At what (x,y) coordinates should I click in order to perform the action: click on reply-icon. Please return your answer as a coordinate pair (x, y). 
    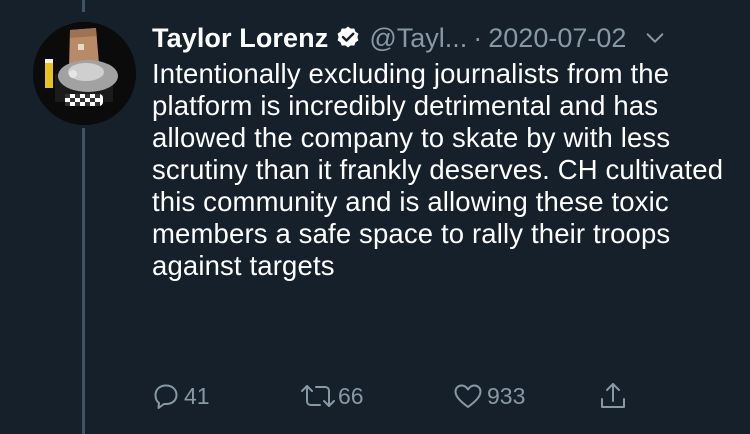
    Looking at the image, I should click on (166, 396).